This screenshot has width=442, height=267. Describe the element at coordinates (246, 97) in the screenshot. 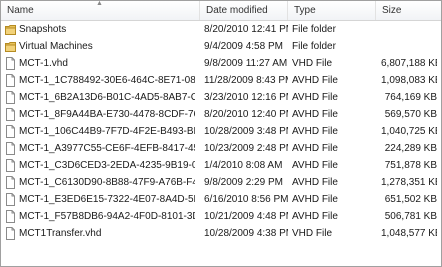

I see `file-date-modified: 3/23/2010 12:16 PM` at that location.